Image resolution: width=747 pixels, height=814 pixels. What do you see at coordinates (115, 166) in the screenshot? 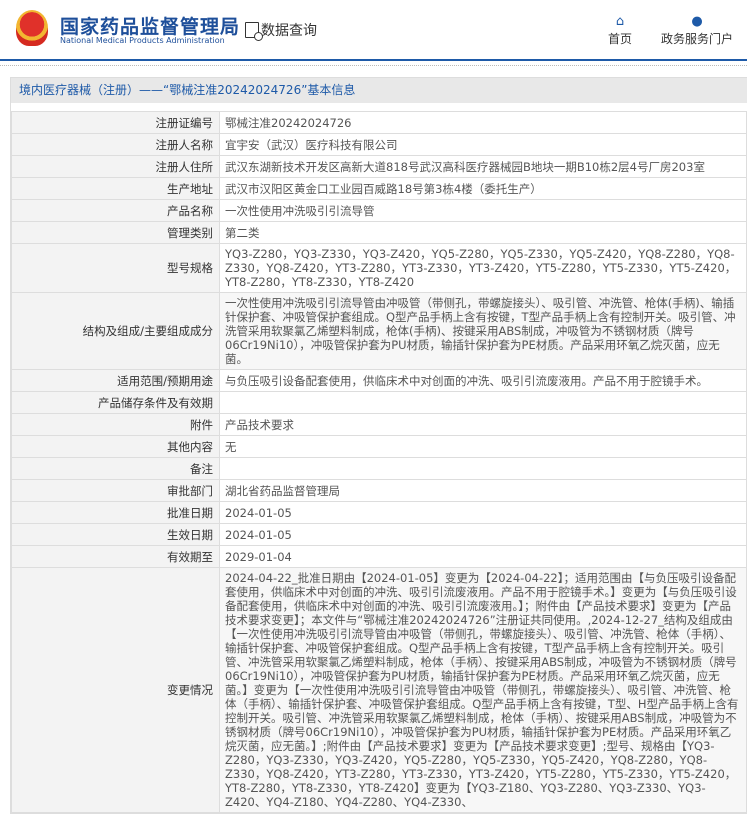
I see `field-label: 注册人住所` at bounding box center [115, 166].